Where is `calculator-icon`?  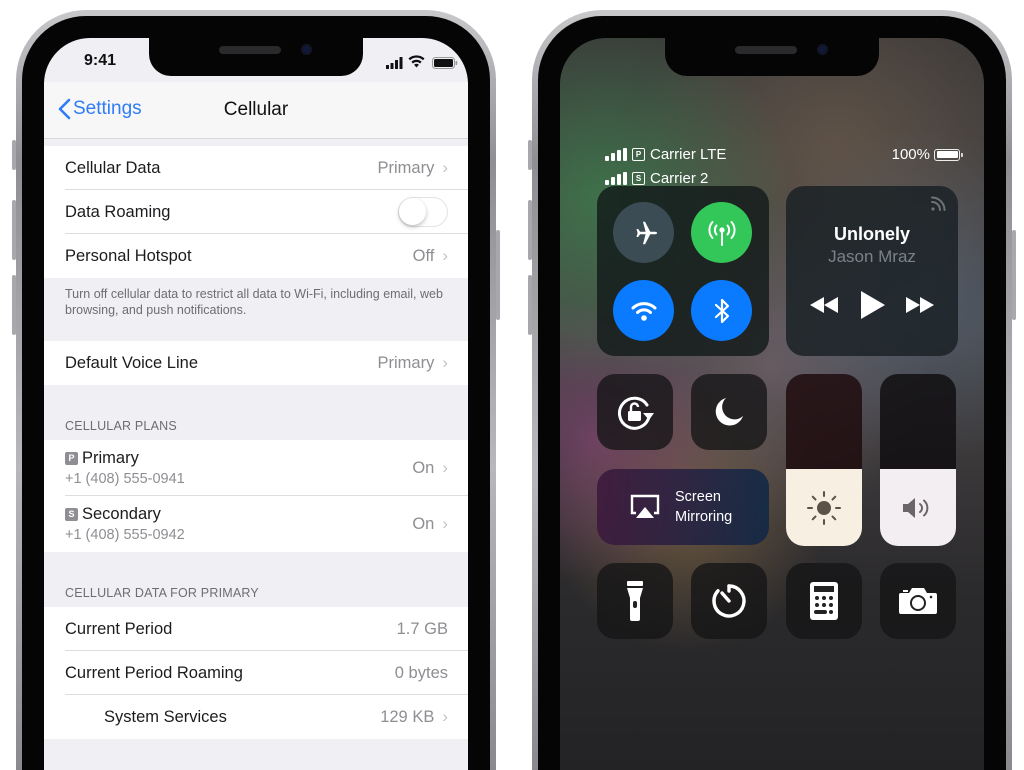 calculator-icon is located at coordinates (824, 601).